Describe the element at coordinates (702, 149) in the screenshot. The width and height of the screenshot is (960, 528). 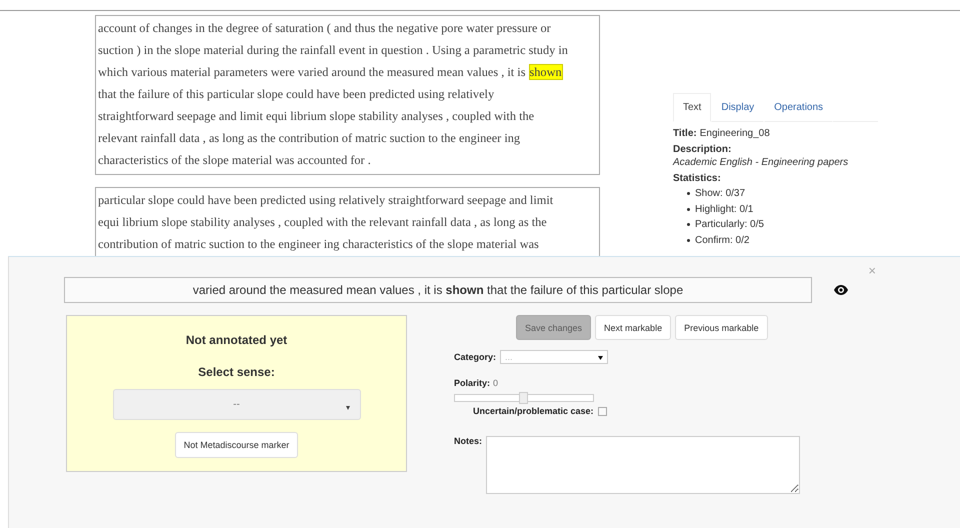
I see `field-label: Description:` at that location.